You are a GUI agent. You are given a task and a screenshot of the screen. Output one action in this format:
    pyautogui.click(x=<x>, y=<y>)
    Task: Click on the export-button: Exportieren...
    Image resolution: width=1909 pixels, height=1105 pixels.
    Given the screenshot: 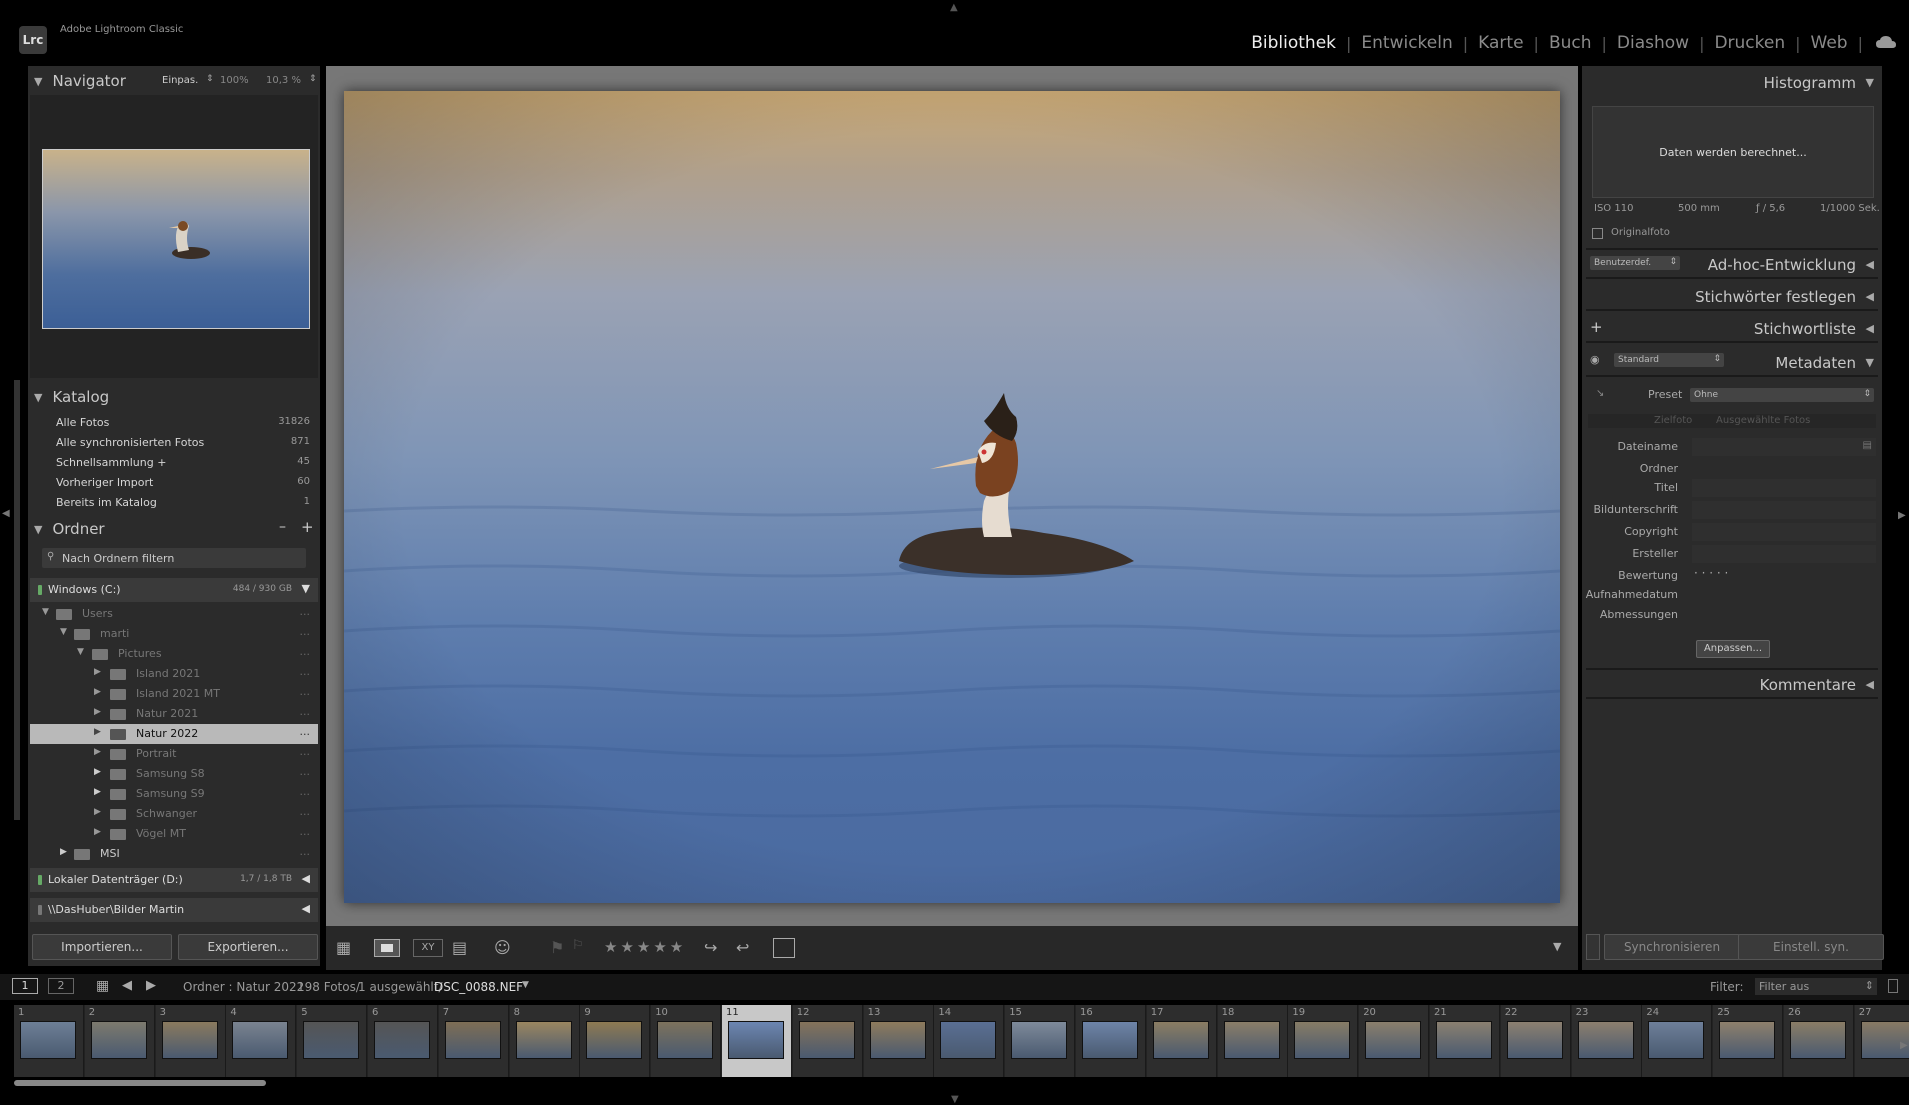 What is the action you would take?
    pyautogui.click(x=248, y=947)
    